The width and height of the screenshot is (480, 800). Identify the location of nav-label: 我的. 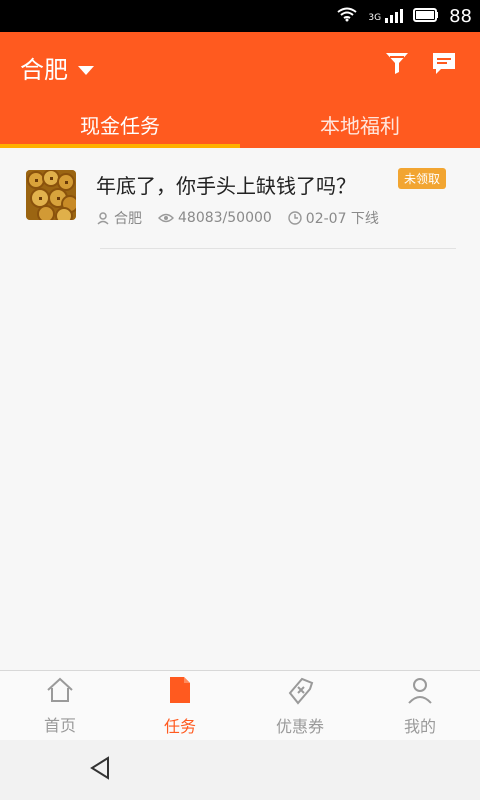
(419, 726).